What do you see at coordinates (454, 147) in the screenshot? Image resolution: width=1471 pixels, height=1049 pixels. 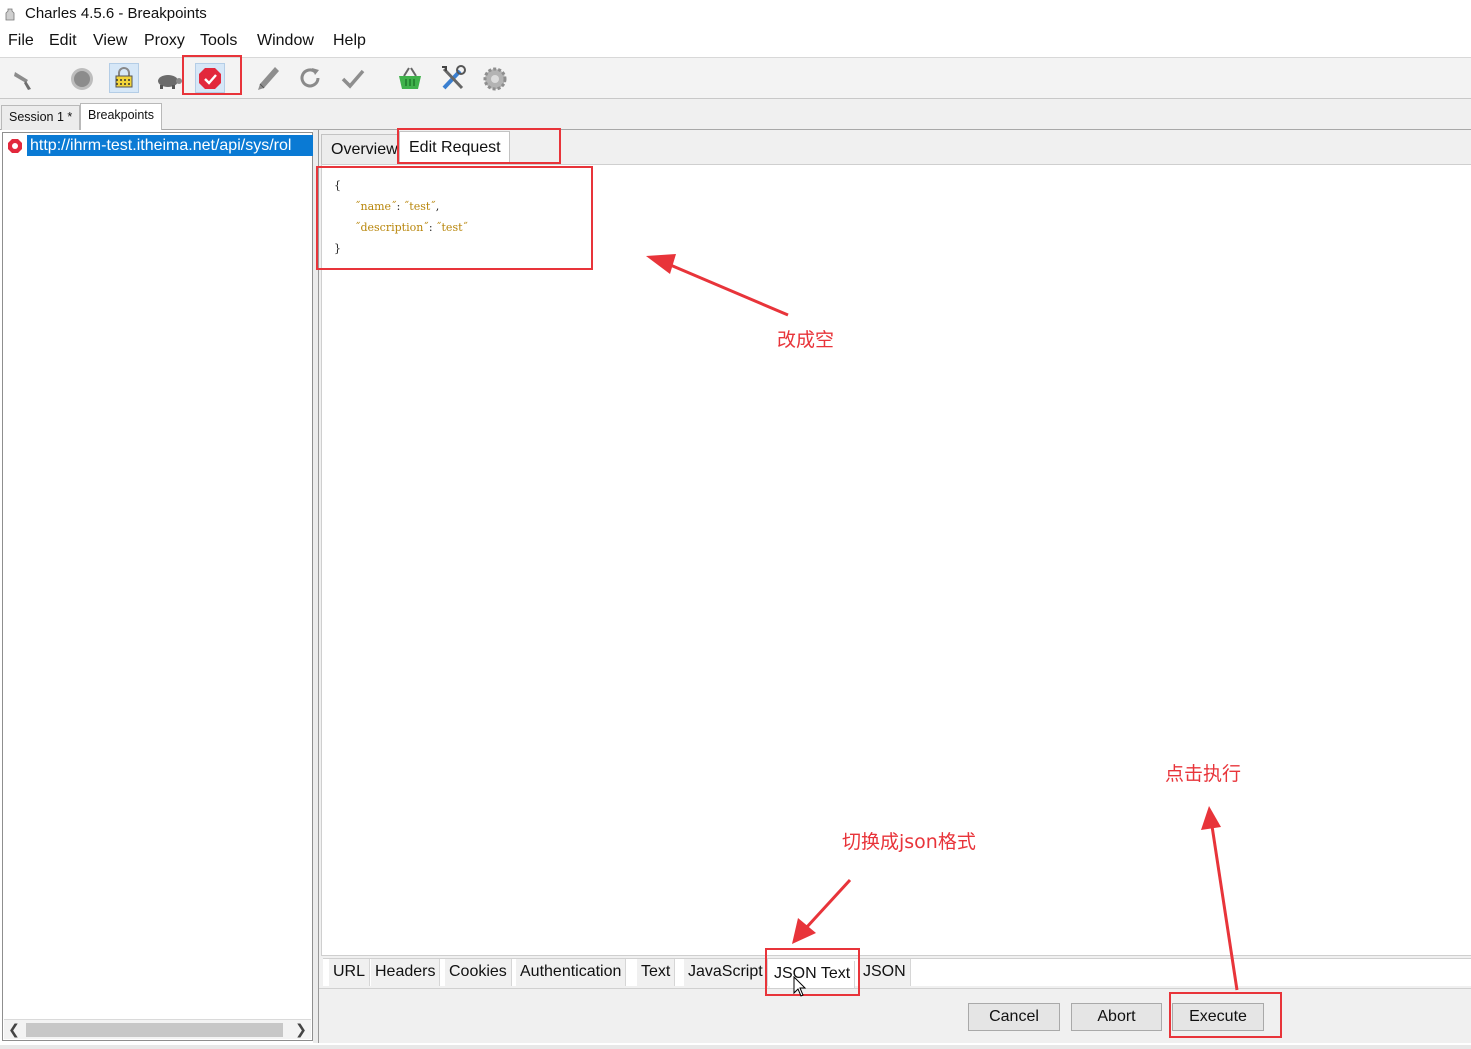 I see `tab-edit-request: Edit Request` at bounding box center [454, 147].